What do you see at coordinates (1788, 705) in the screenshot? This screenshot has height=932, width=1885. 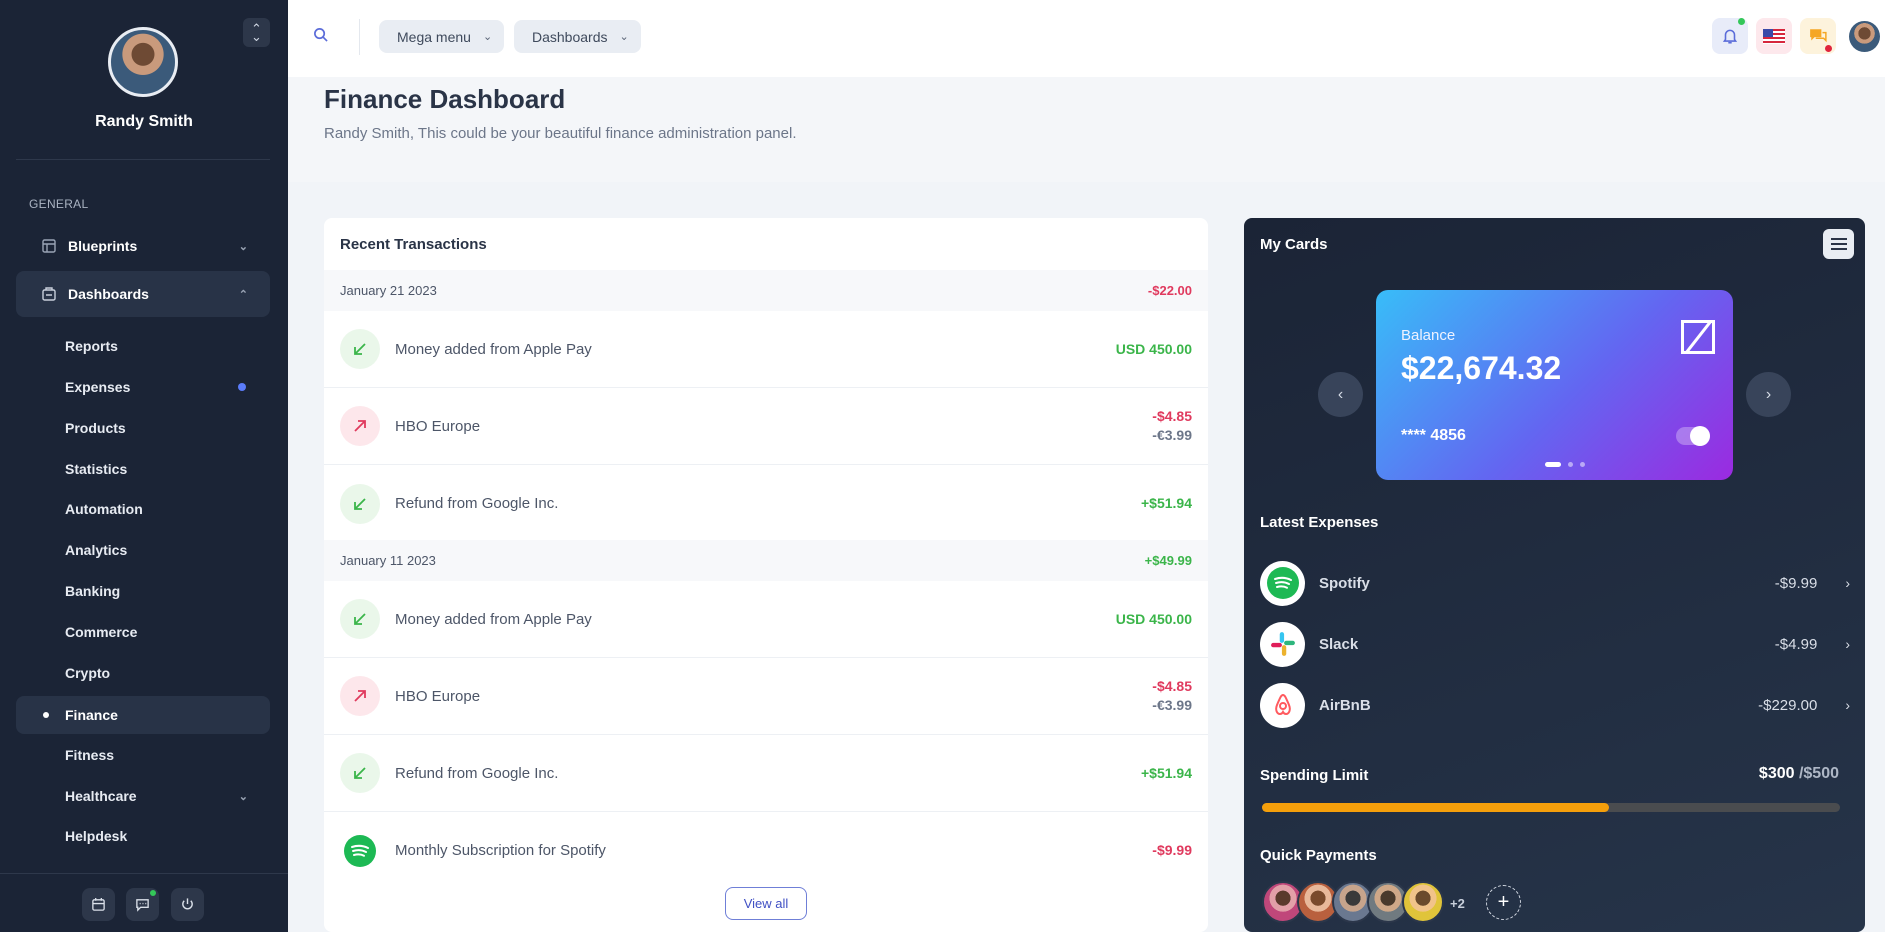 I see `expense-value: -$229.00` at bounding box center [1788, 705].